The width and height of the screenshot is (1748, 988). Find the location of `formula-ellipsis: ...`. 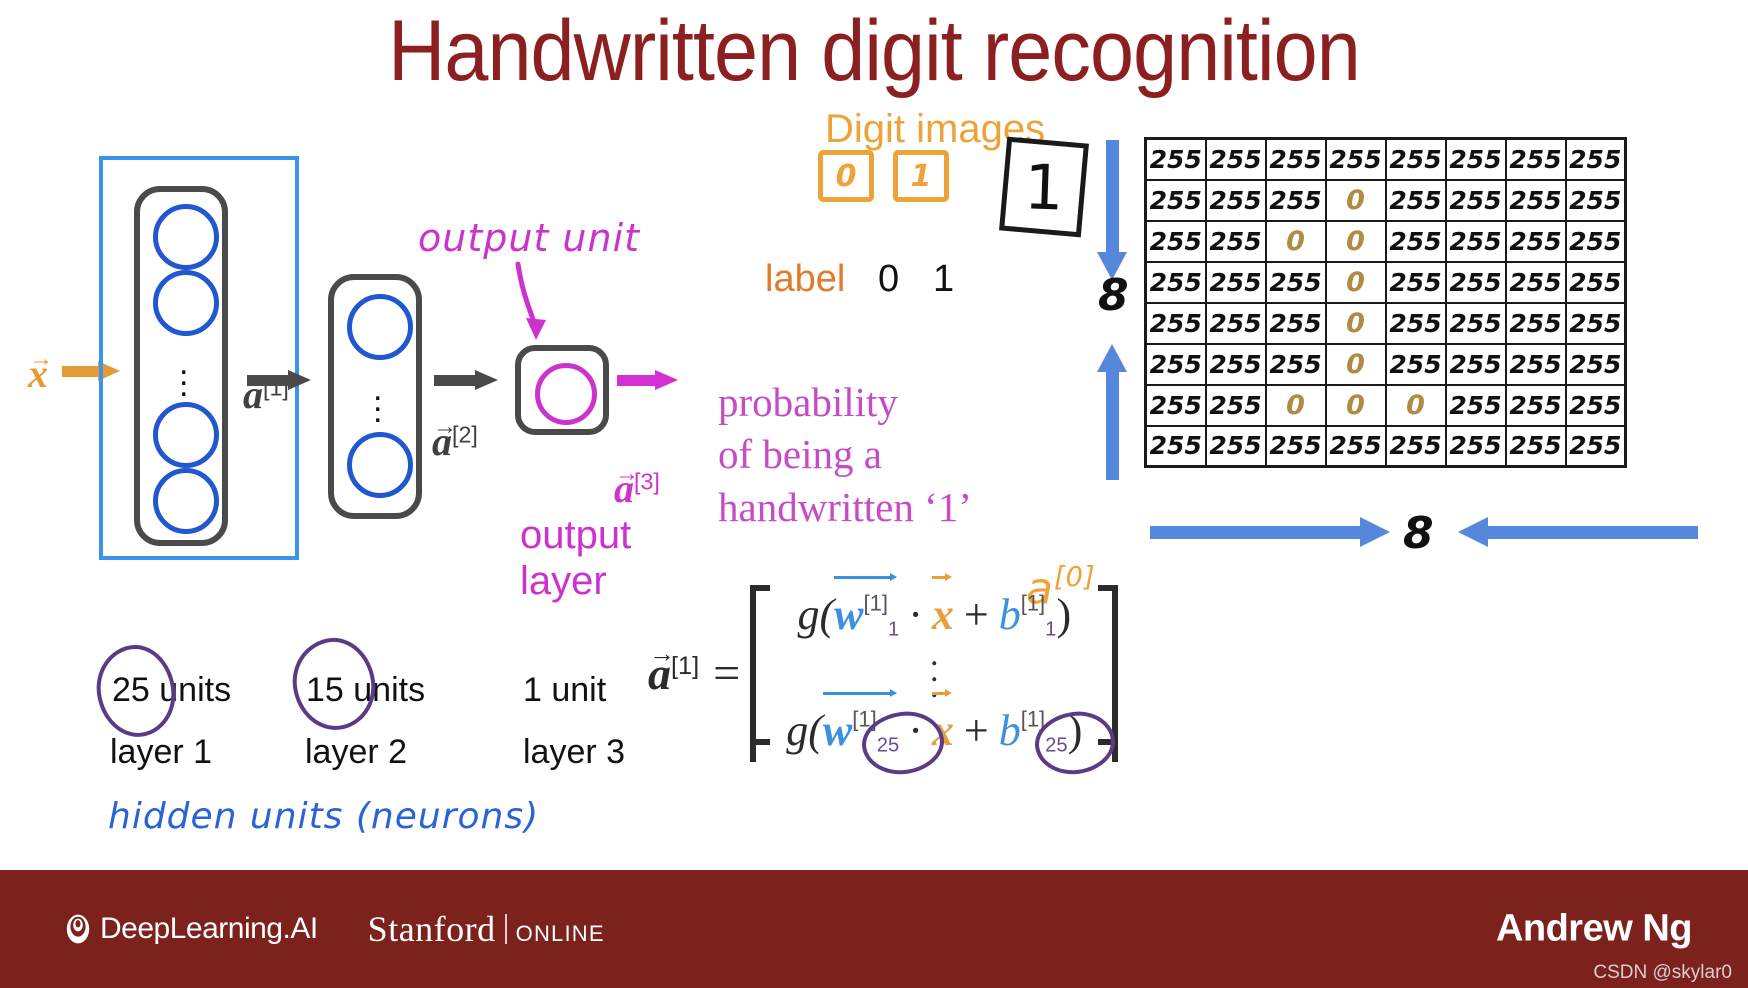

formula-ellipsis: ... is located at coordinates (934, 671).